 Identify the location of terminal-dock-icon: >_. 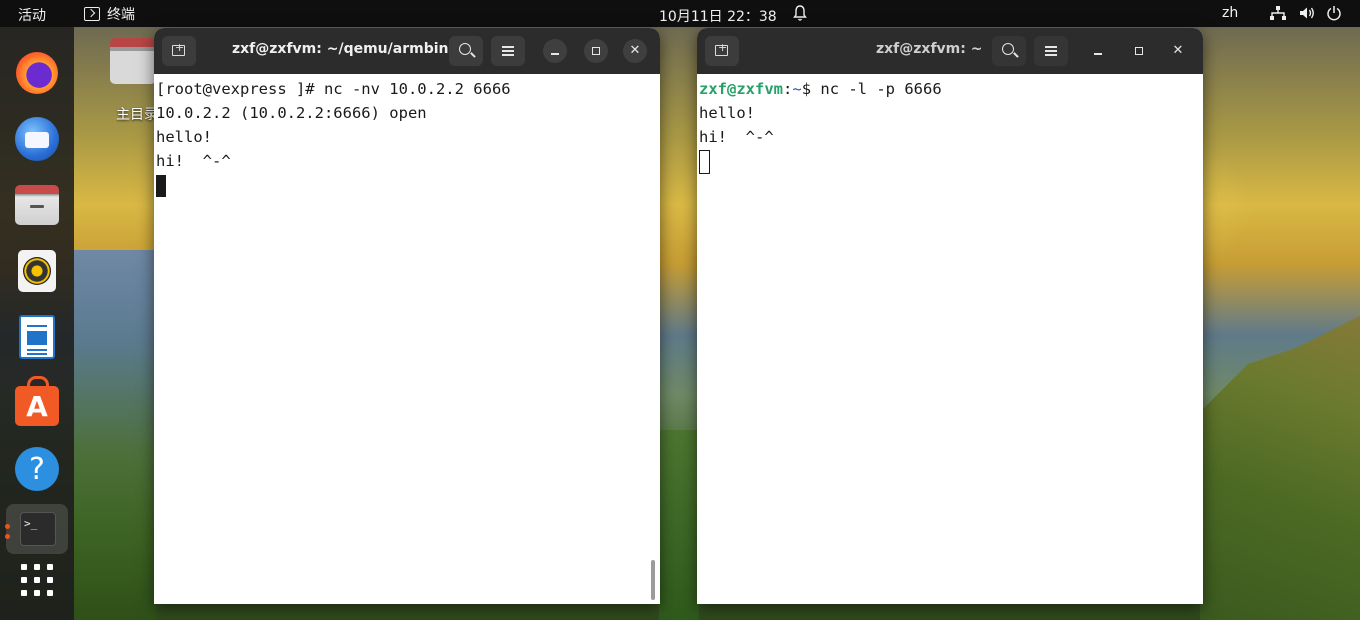
(37, 529).